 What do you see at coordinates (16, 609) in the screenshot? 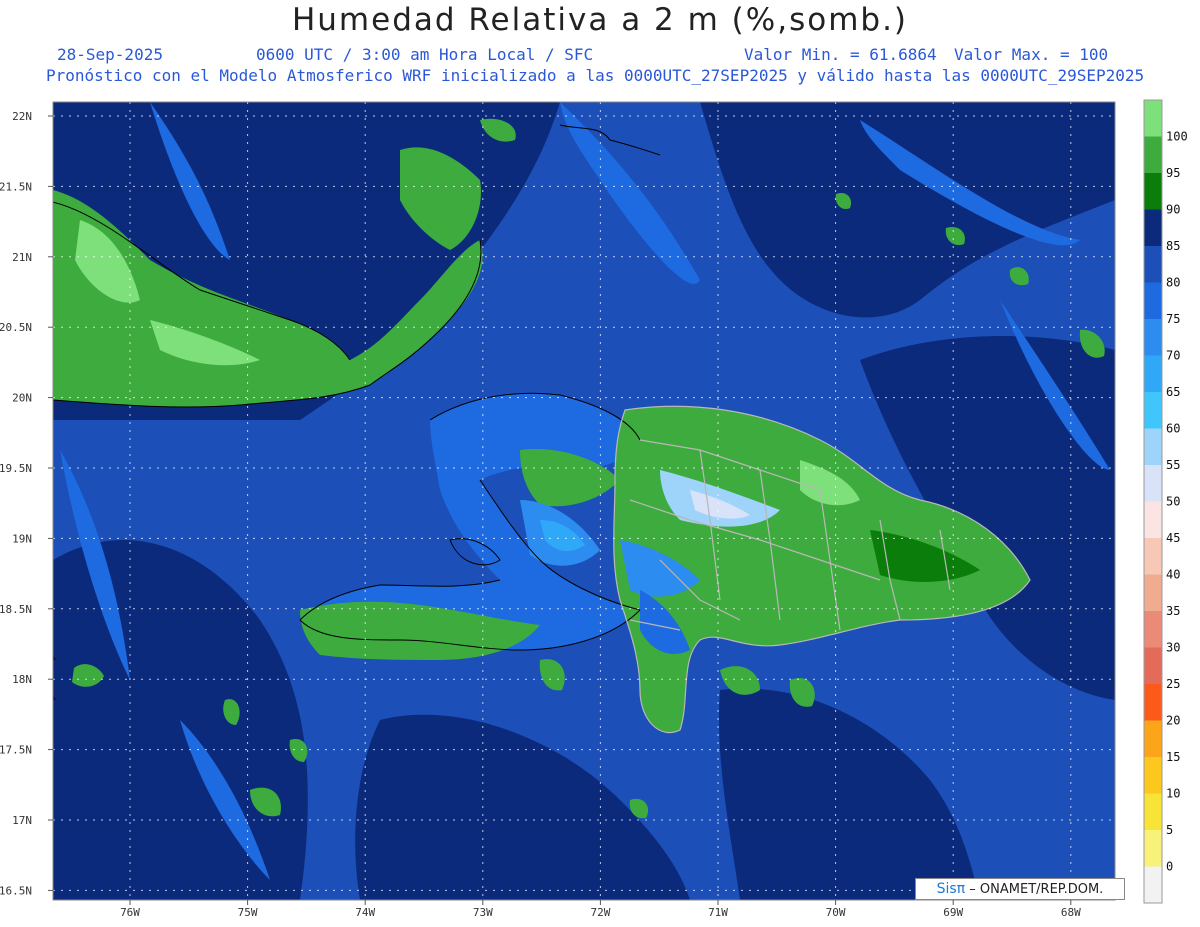
I see `lat-tick-label: 18.5N` at bounding box center [16, 609].